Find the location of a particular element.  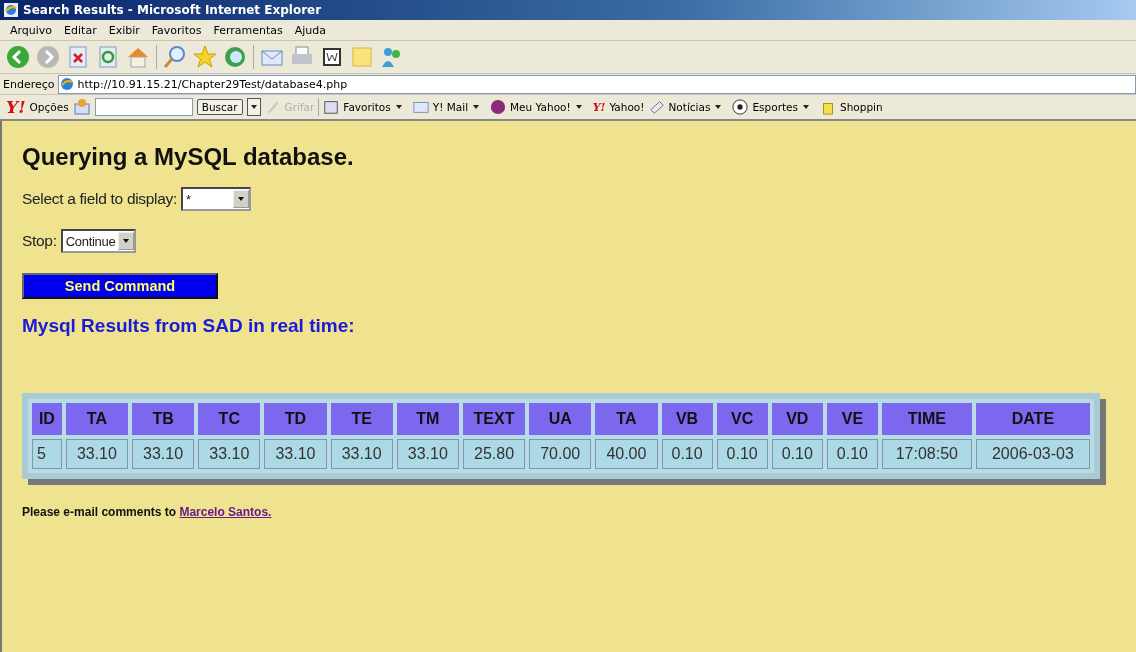

stop-label: Stop: is located at coordinates (39, 241).